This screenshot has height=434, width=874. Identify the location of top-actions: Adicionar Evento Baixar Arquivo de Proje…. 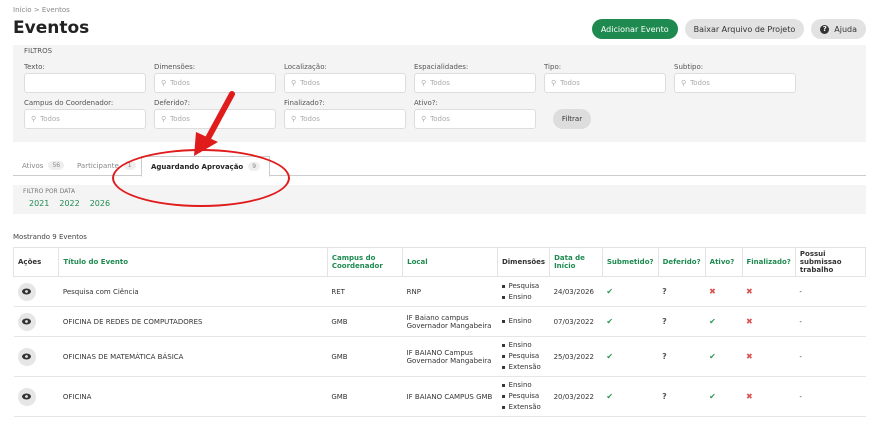
(728, 29).